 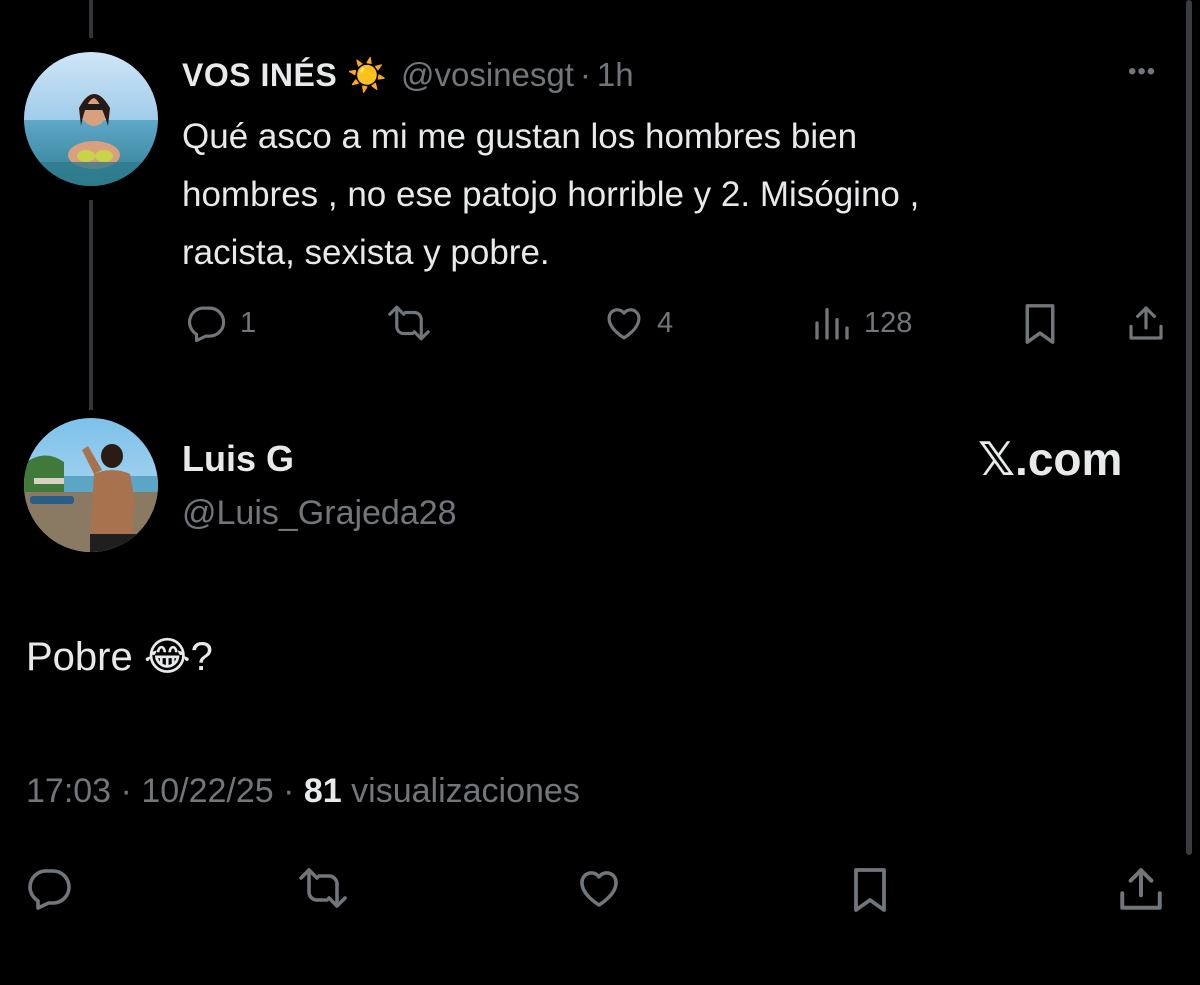 I want to click on display-name: Luis G, so click(x=238, y=459).